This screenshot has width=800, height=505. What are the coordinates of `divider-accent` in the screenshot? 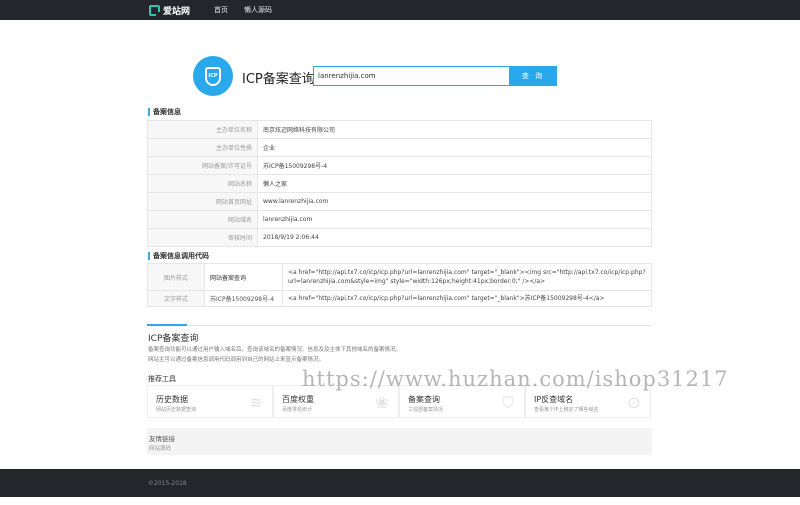 It's located at (167, 325).